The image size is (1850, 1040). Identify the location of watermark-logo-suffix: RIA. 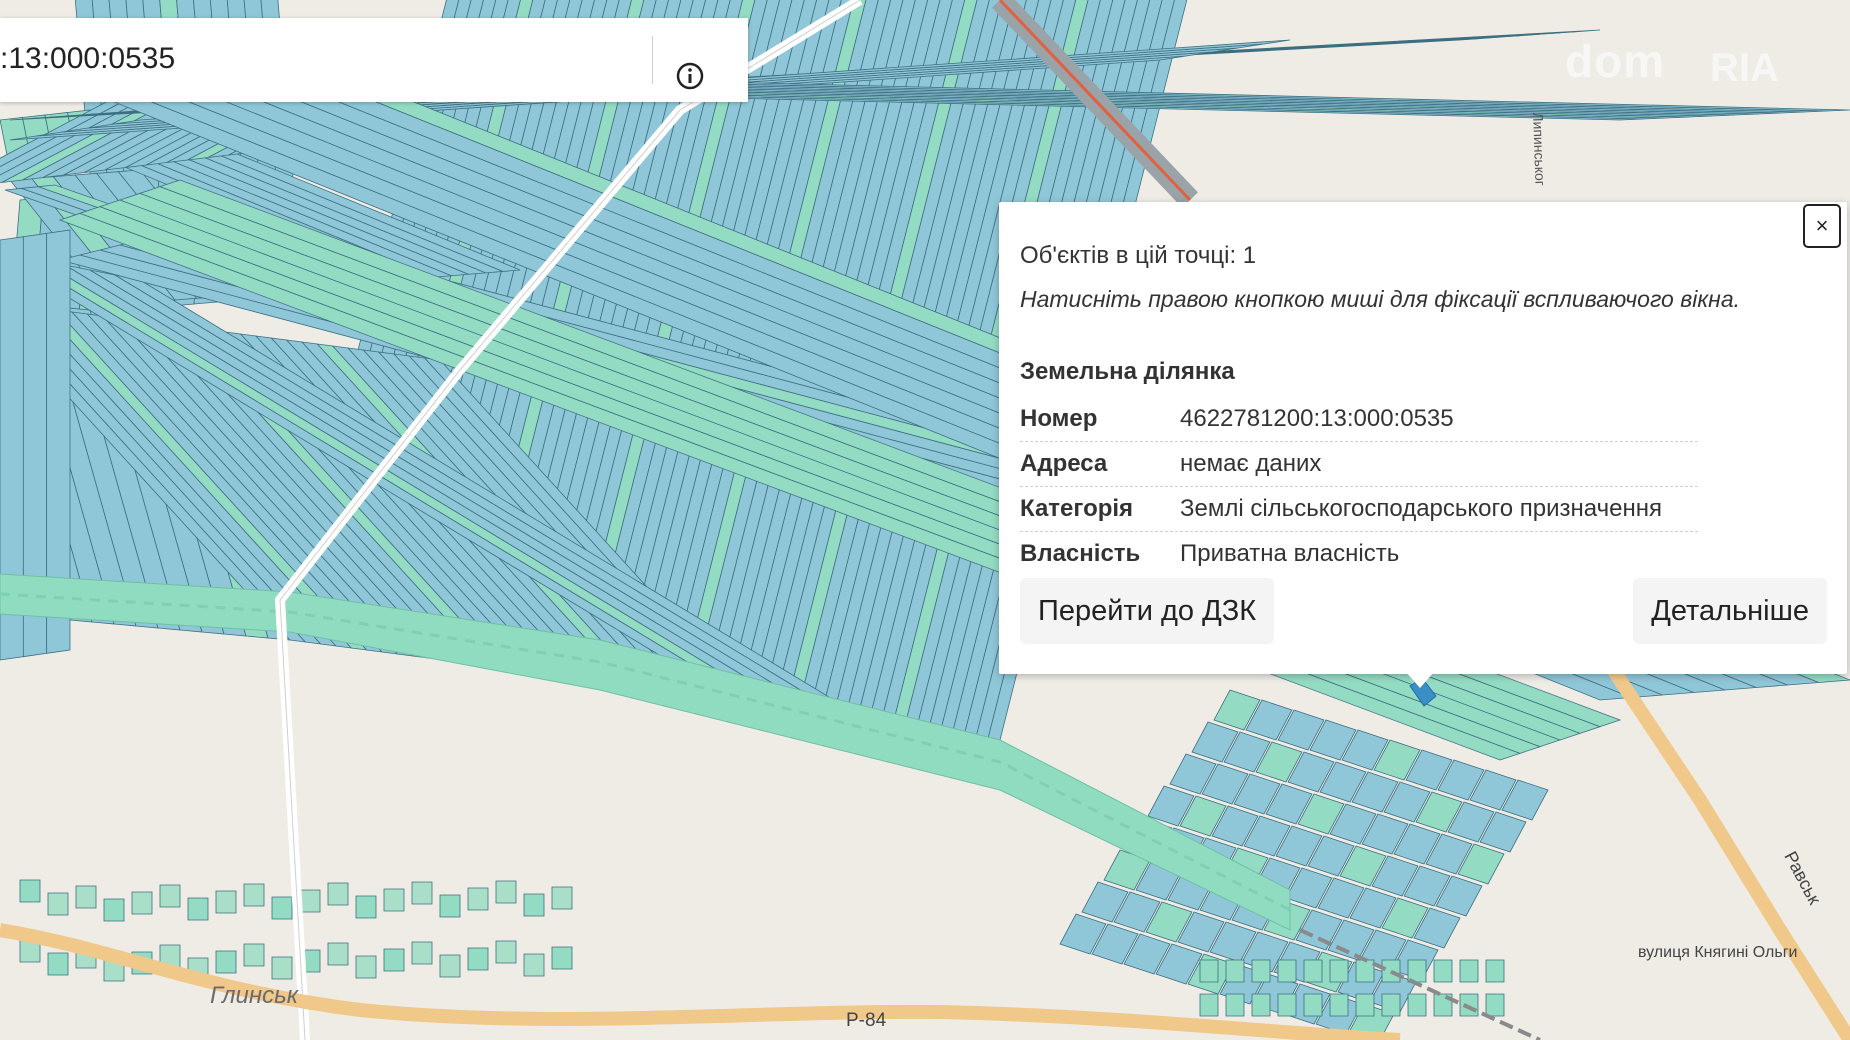
(1744, 68).